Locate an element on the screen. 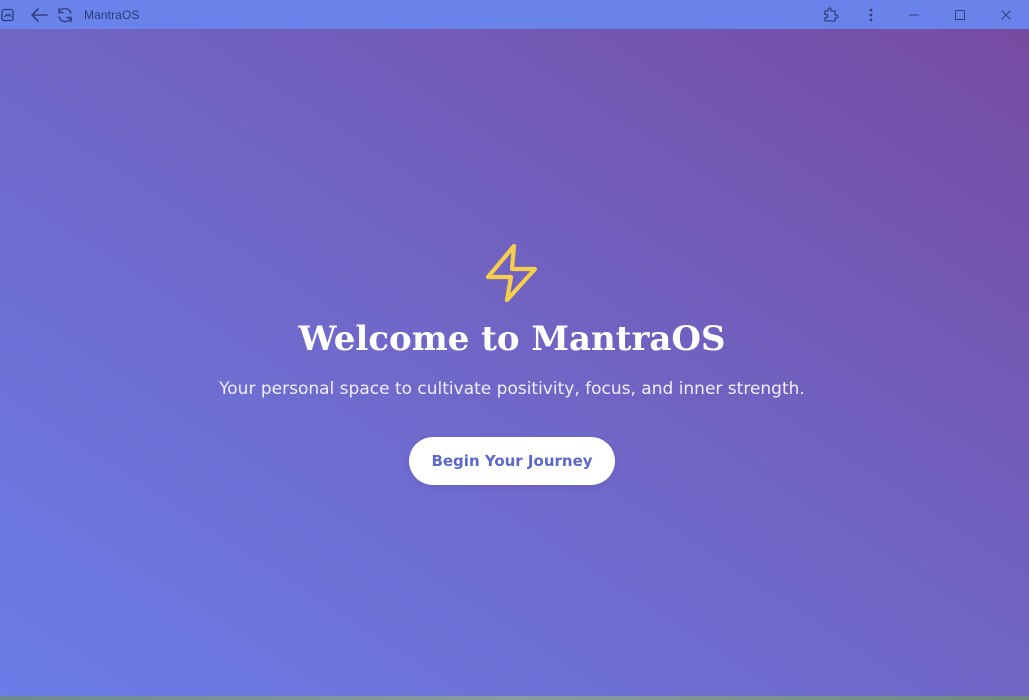  more-options-icon is located at coordinates (871, 14).